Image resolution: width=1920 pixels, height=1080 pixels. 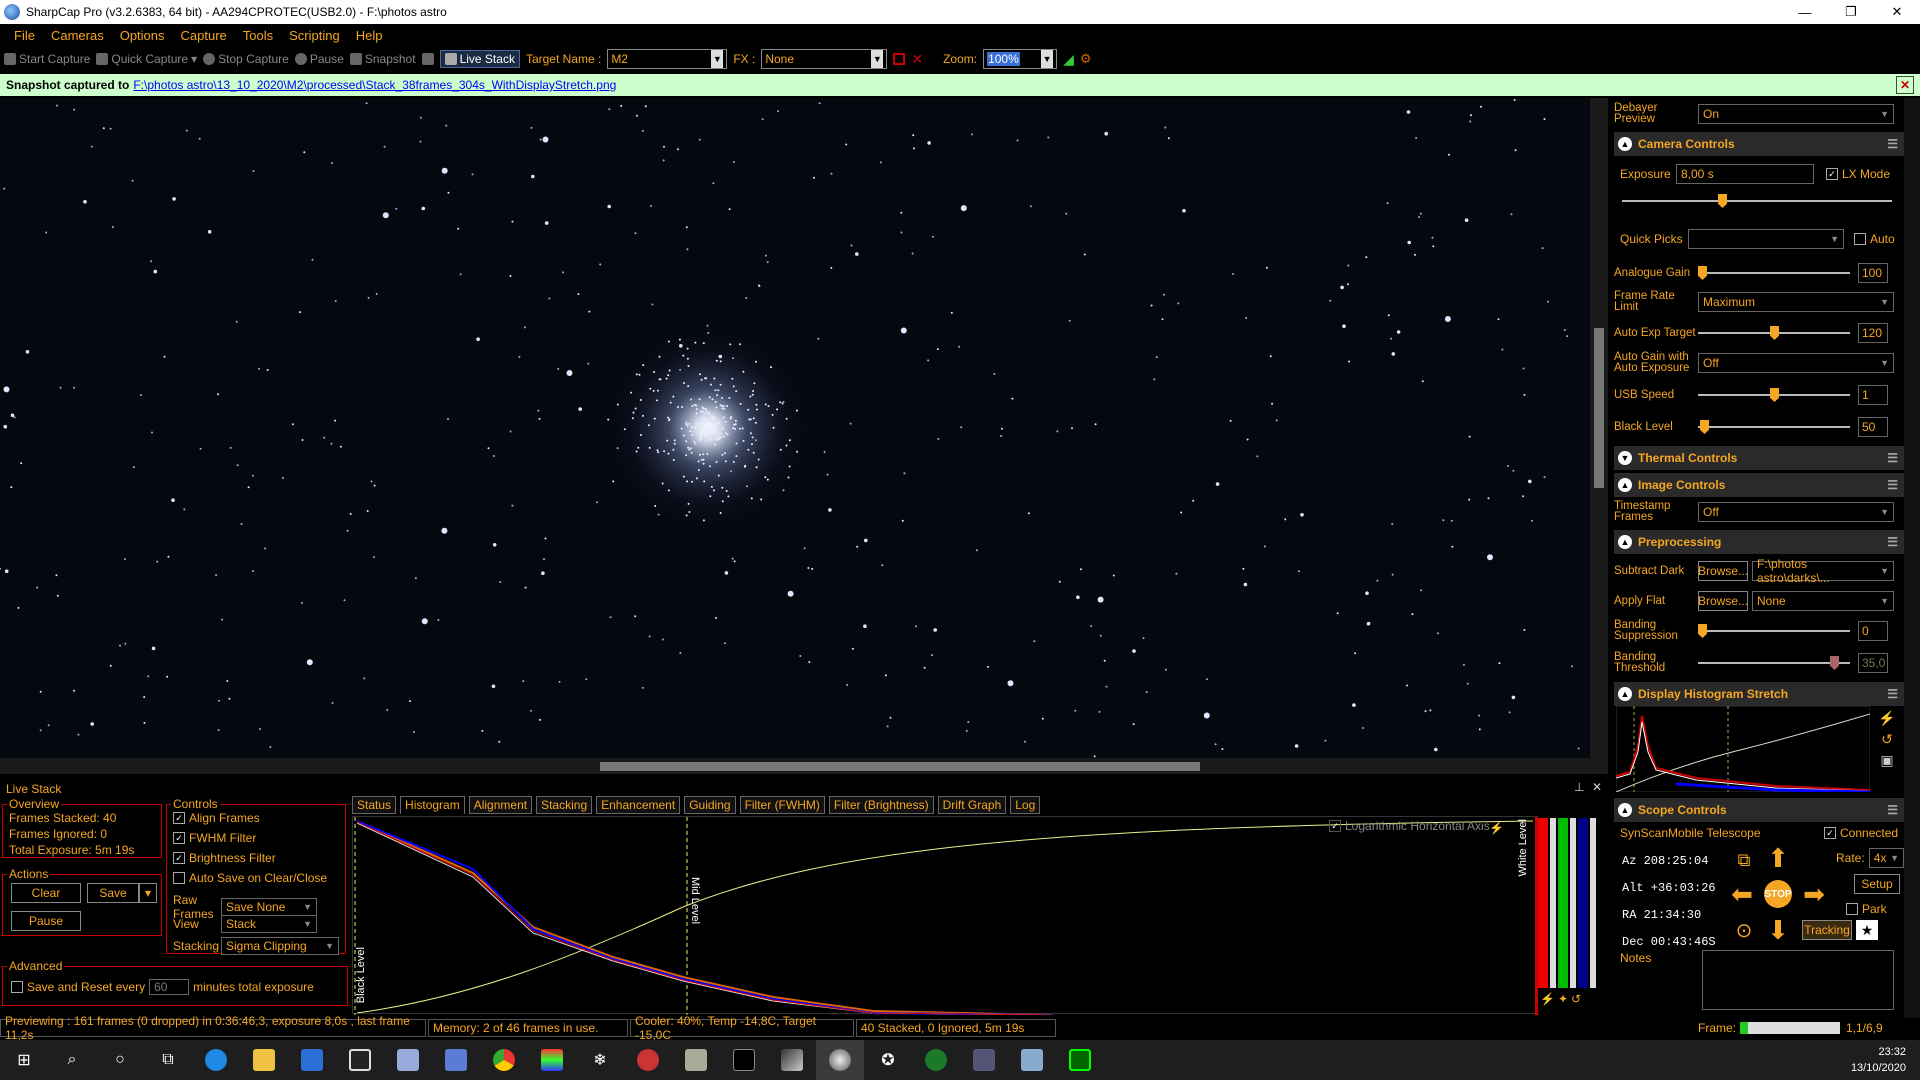 I want to click on notes-textarea, so click(x=1798, y=980).